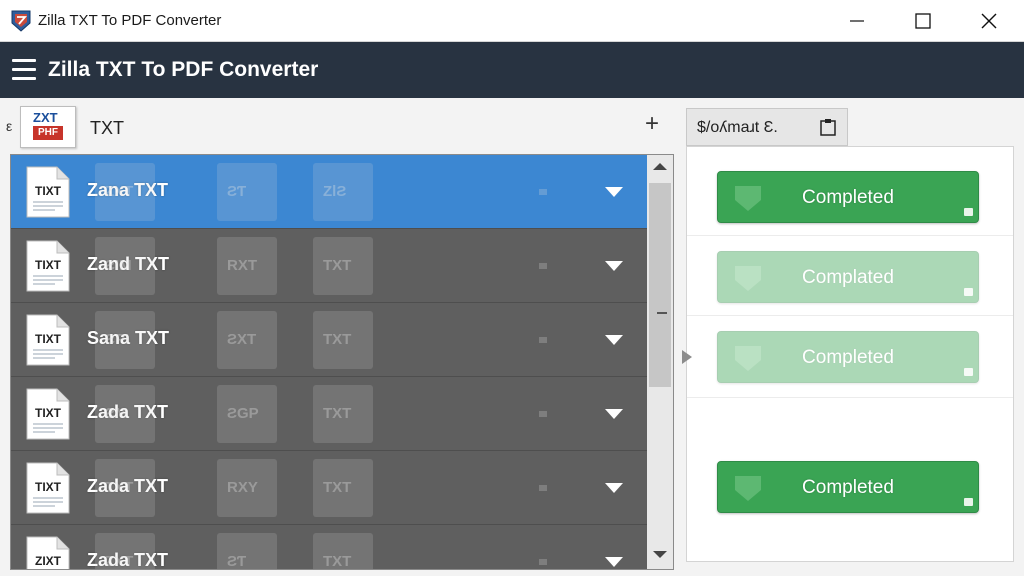  Describe the element at coordinates (512, 70) in the screenshot. I see `app-header: Zilla TXT To PDF Converter` at that location.